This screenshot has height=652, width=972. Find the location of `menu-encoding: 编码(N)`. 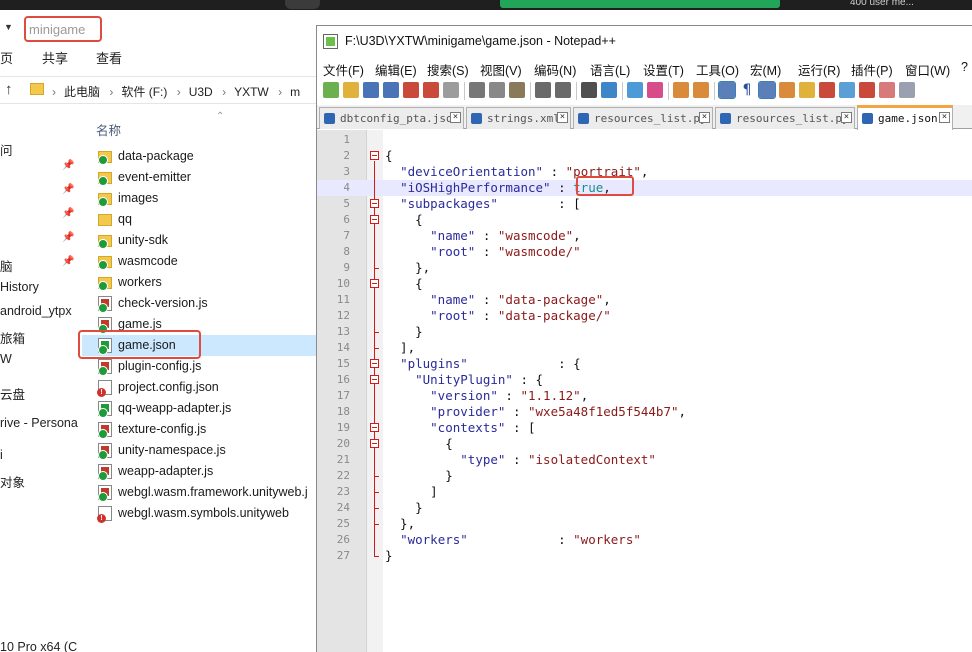

menu-encoding: 编码(N) is located at coordinates (555, 69).